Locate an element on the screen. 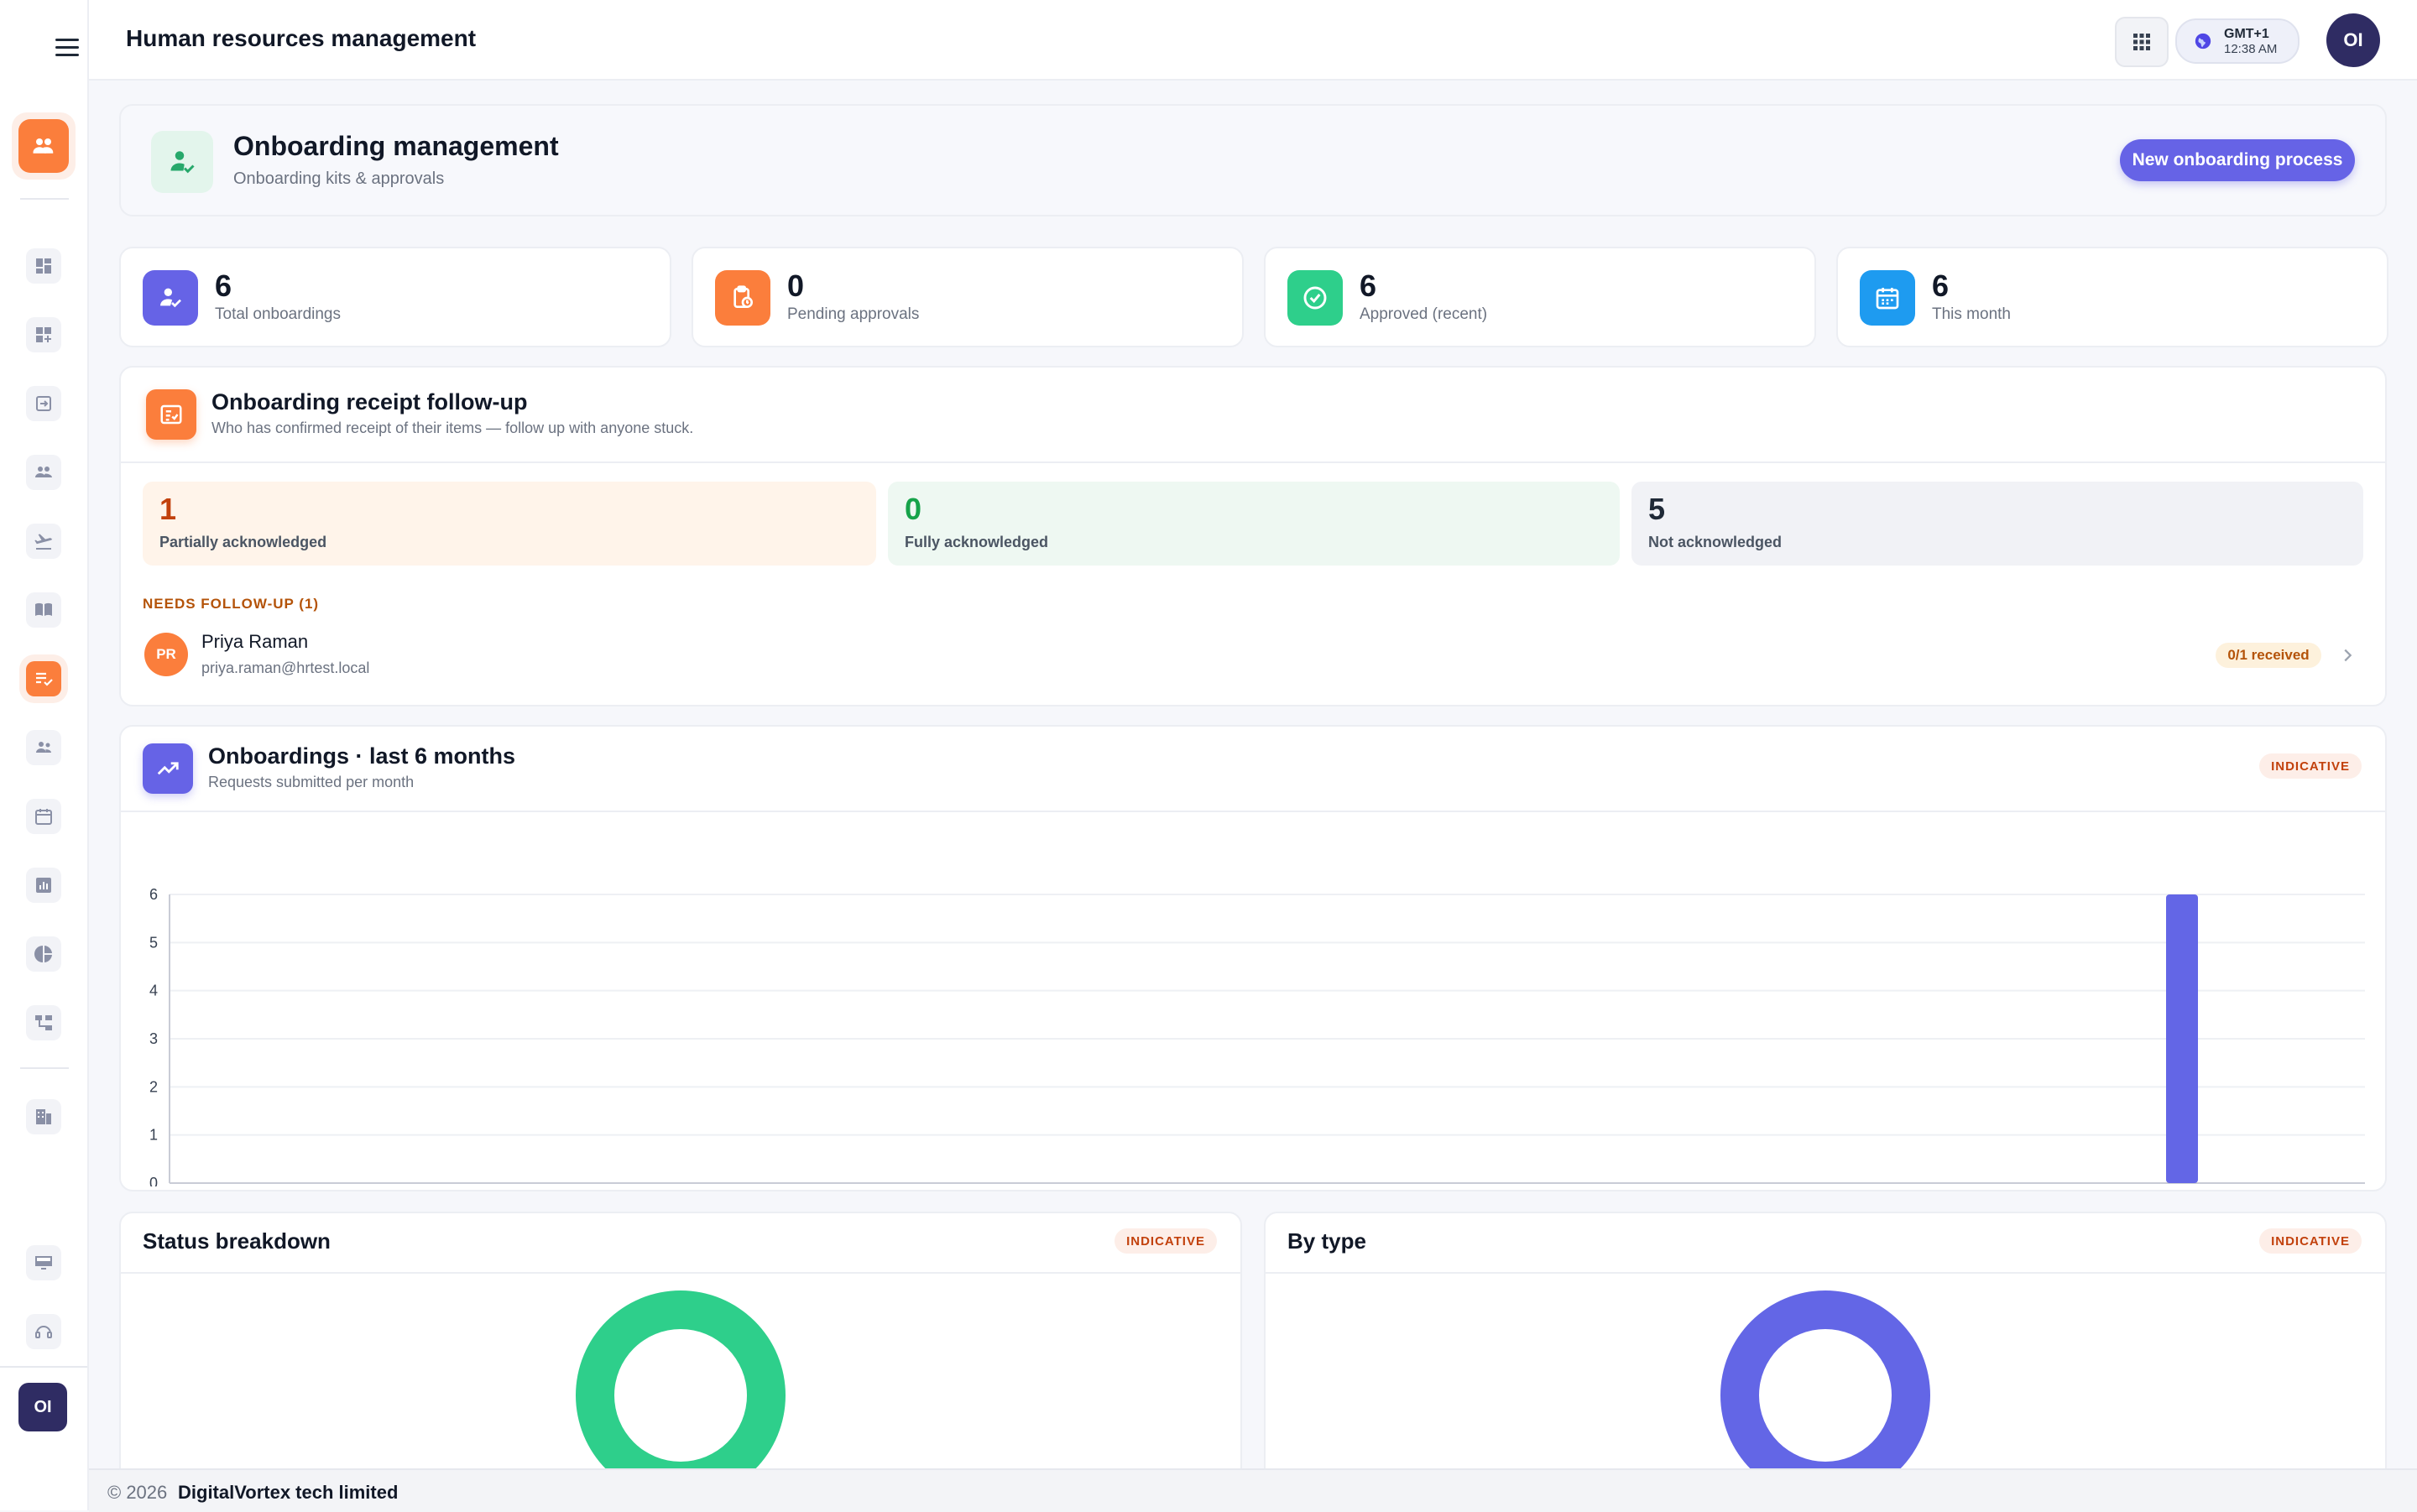  globe-icon is located at coordinates (2203, 42).